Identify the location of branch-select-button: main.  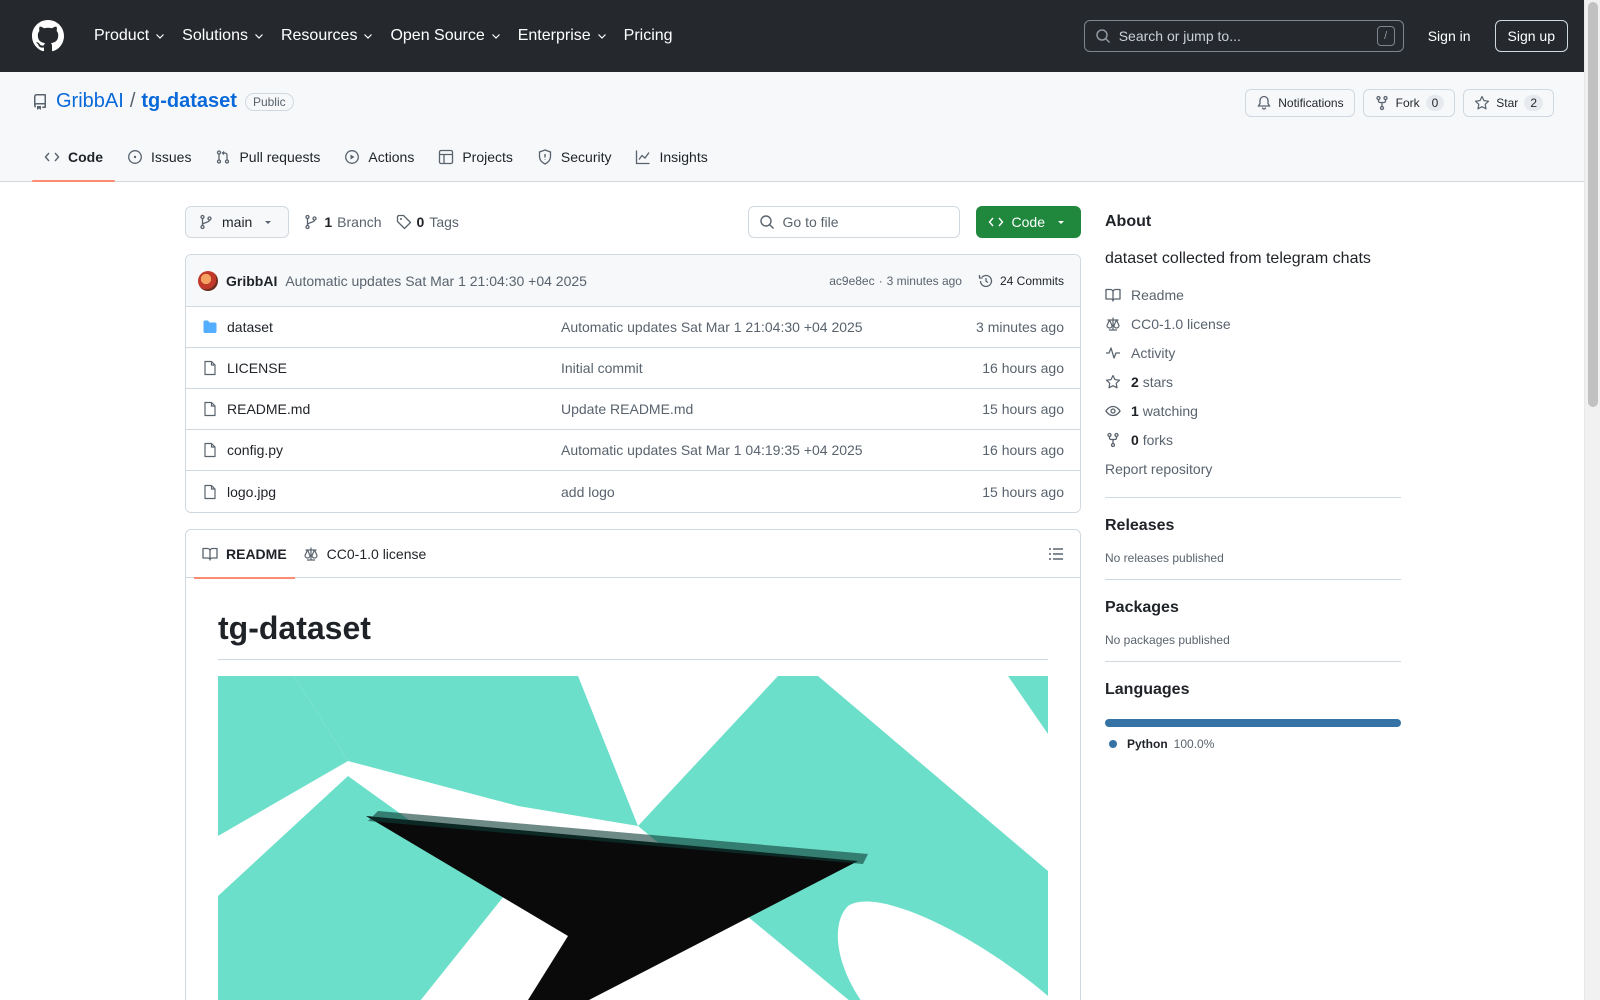
(237, 222).